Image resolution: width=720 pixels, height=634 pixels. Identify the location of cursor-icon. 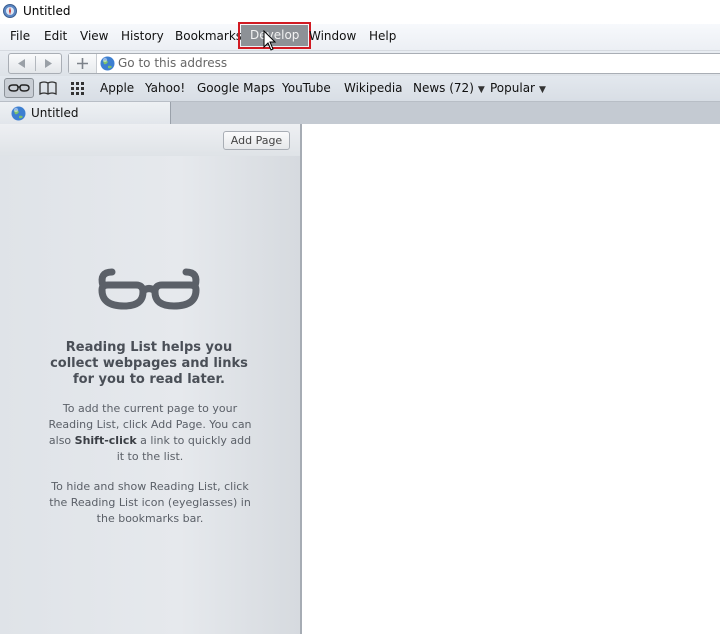
(270, 40).